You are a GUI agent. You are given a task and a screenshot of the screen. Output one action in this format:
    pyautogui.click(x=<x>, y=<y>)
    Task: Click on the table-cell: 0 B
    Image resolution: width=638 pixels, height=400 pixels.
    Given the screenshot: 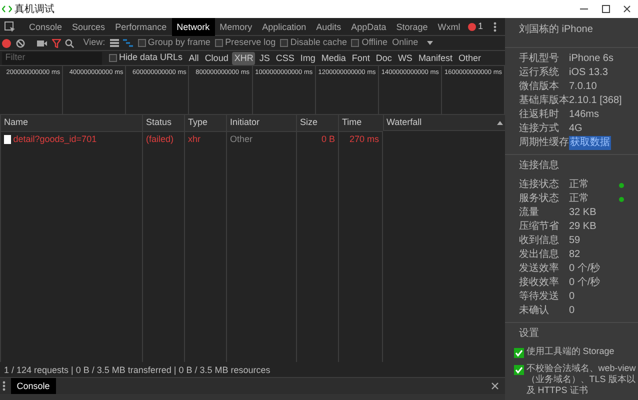 What is the action you would take?
    pyautogui.click(x=317, y=139)
    